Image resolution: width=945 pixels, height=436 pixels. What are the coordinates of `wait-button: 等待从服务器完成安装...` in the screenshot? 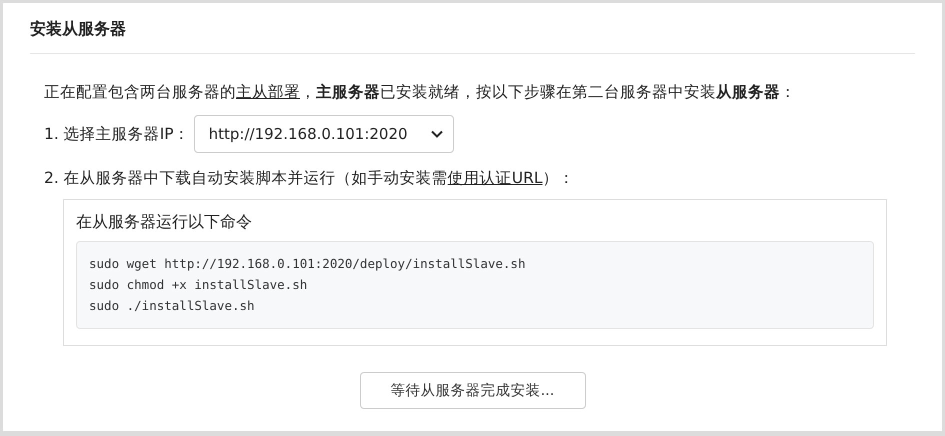 It's located at (473, 390).